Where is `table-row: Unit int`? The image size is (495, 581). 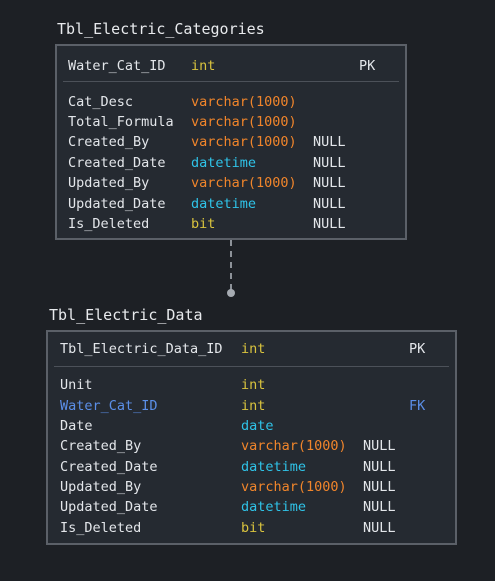
table-row: Unit int is located at coordinates (251, 385).